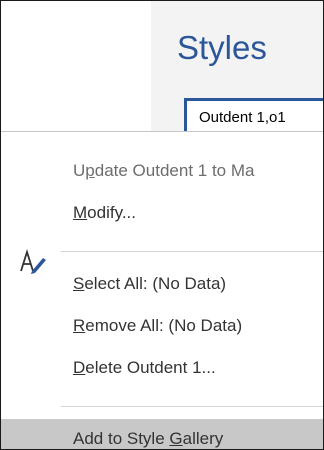 The height and width of the screenshot is (450, 324). I want to click on menu-item-select-all: Select All: (No Data), so click(149, 283).